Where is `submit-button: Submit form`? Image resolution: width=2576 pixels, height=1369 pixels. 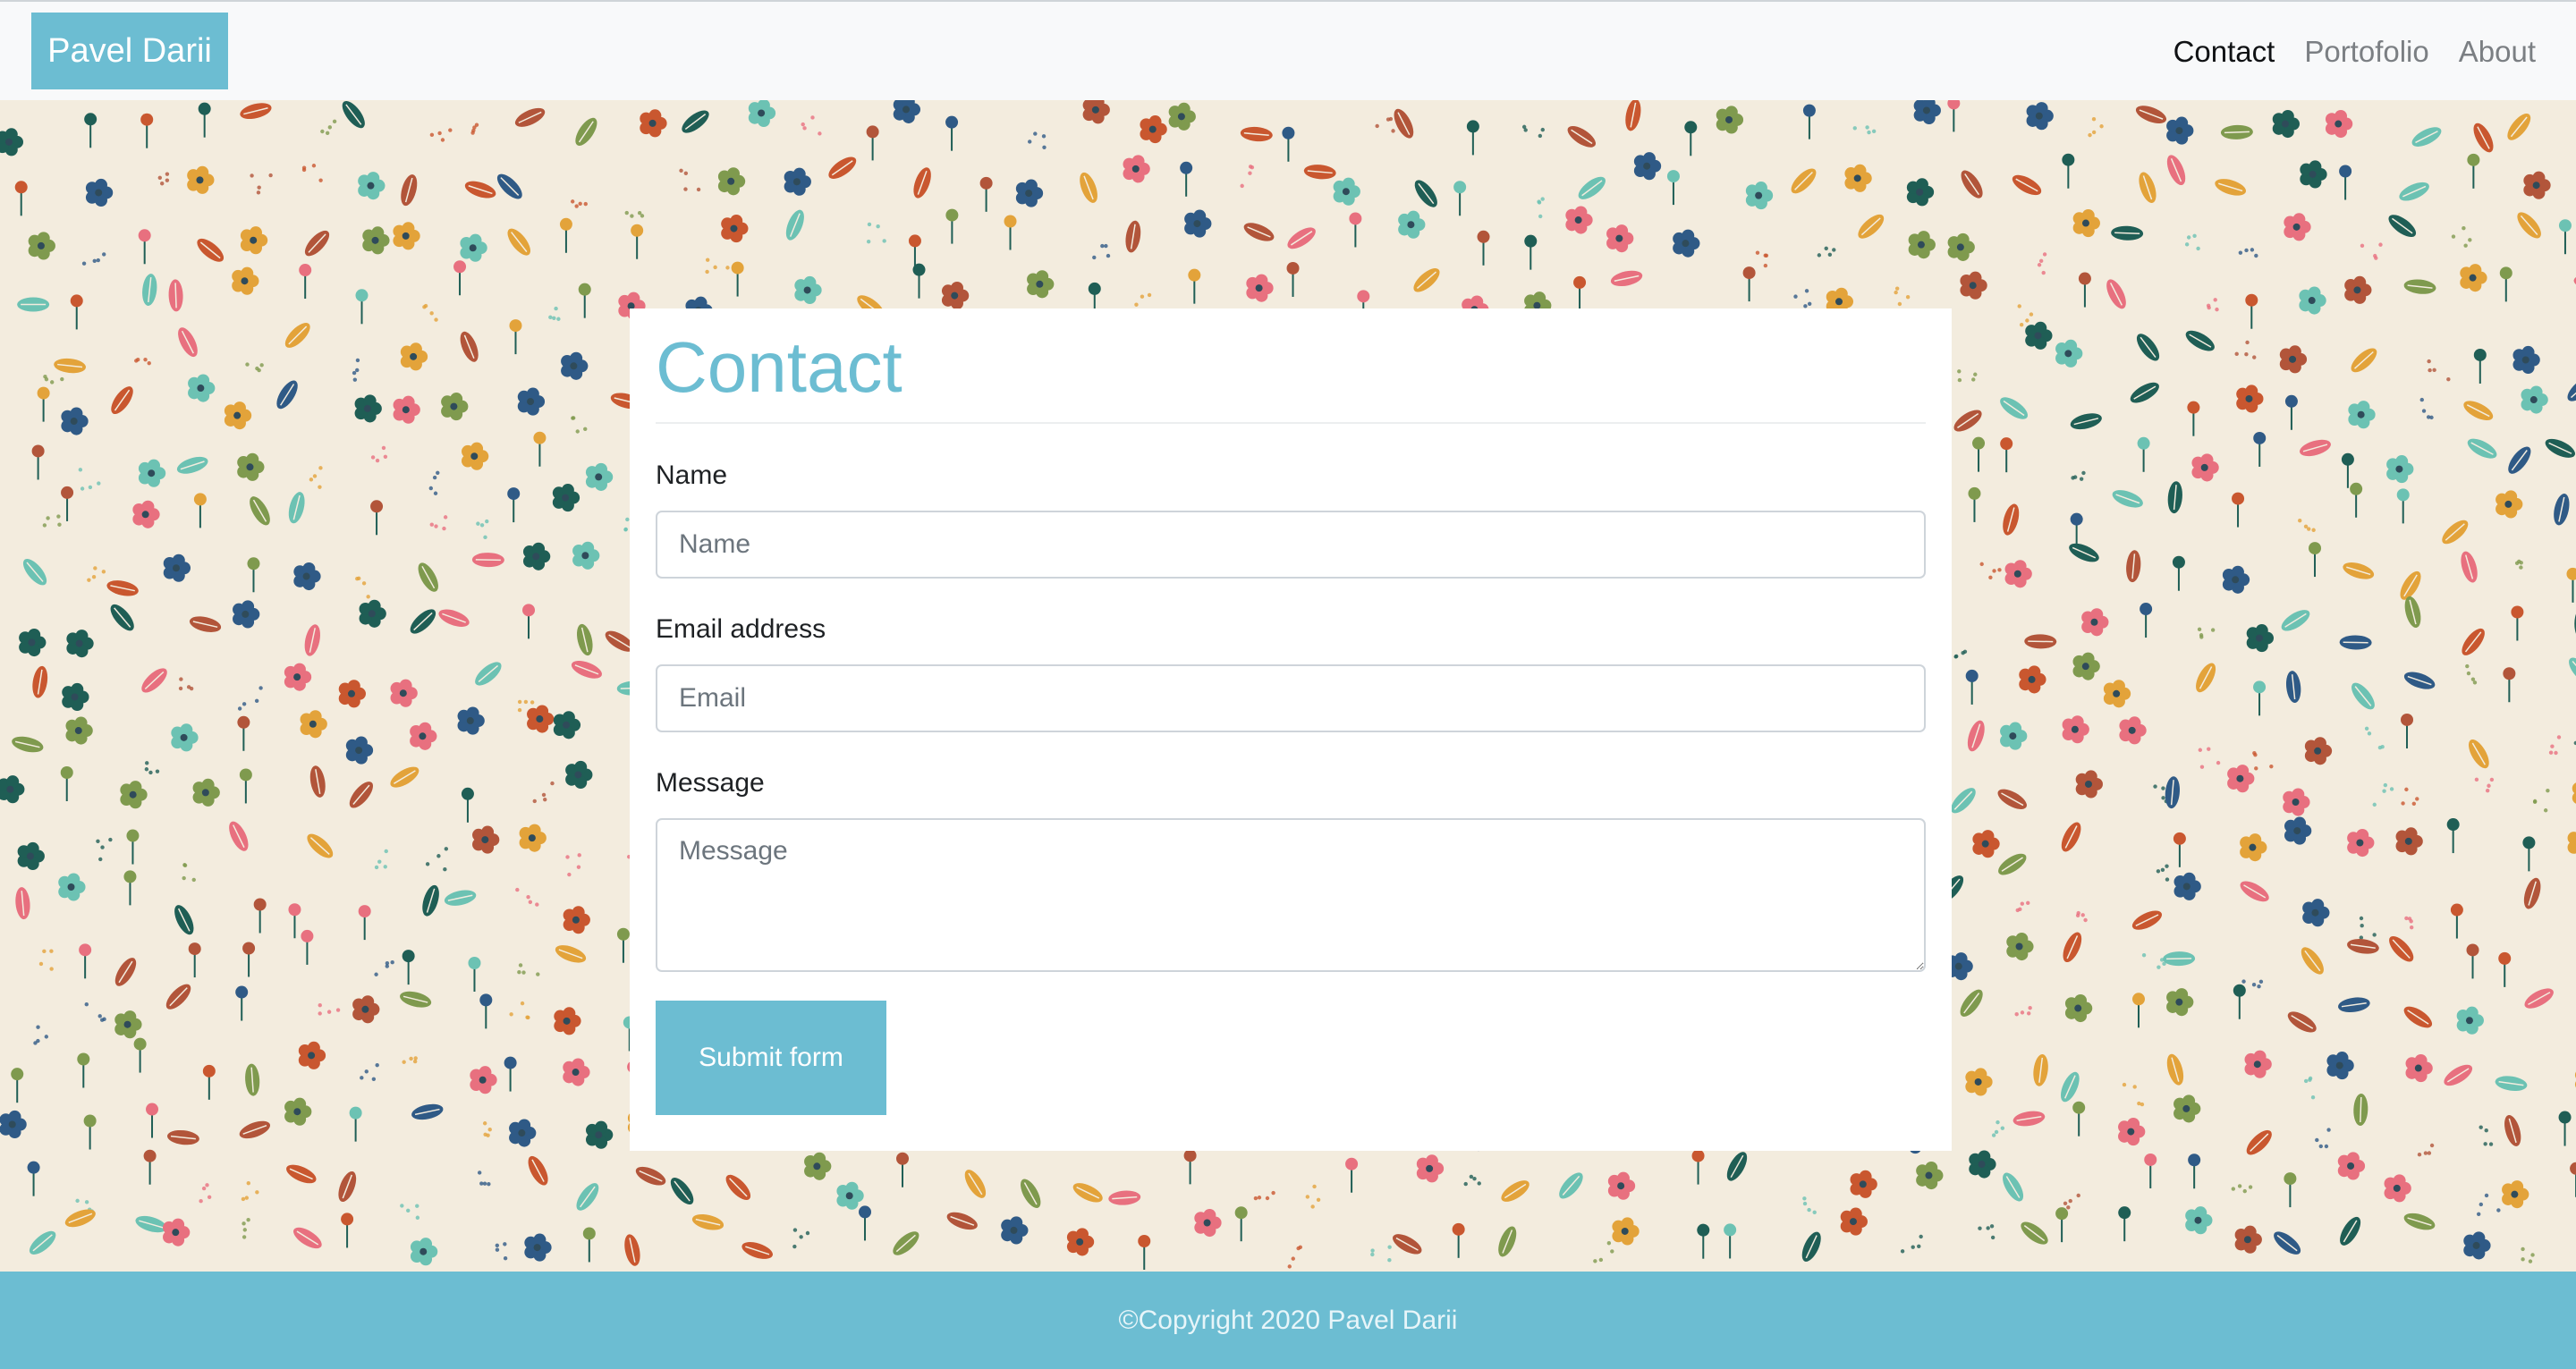 submit-button: Submit form is located at coordinates (771, 1058).